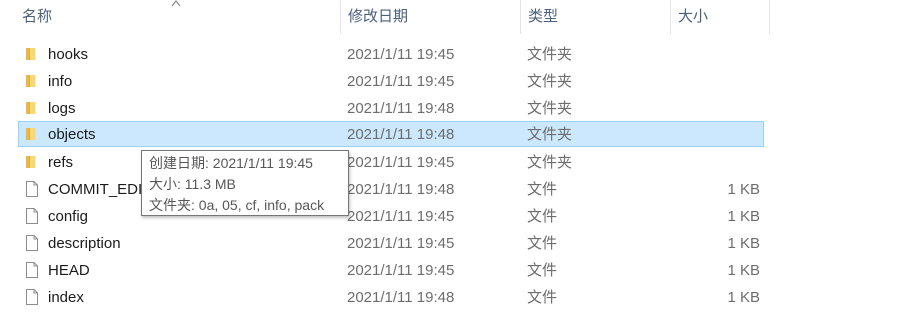  What do you see at coordinates (720, 17) in the screenshot?
I see `column-header-size: 大小` at bounding box center [720, 17].